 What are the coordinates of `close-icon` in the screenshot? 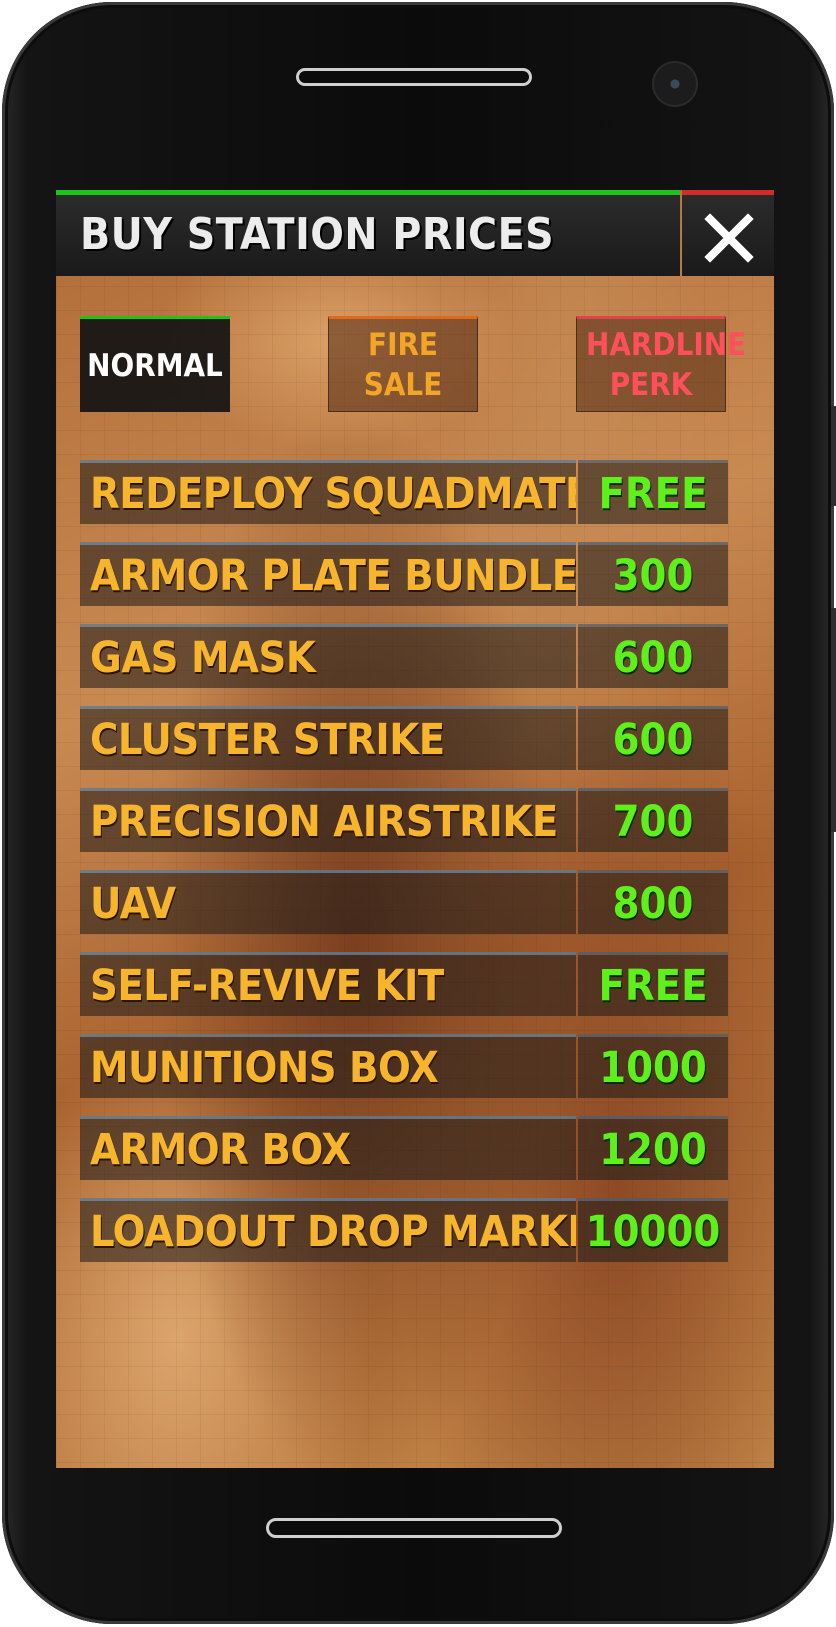 It's located at (729, 238).